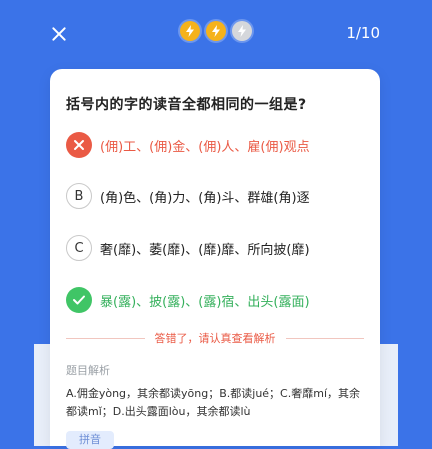 The height and width of the screenshot is (449, 432). I want to click on option-b-text: (角)色、(角)力、(角)斗、群雄(角)逐, so click(205, 198).